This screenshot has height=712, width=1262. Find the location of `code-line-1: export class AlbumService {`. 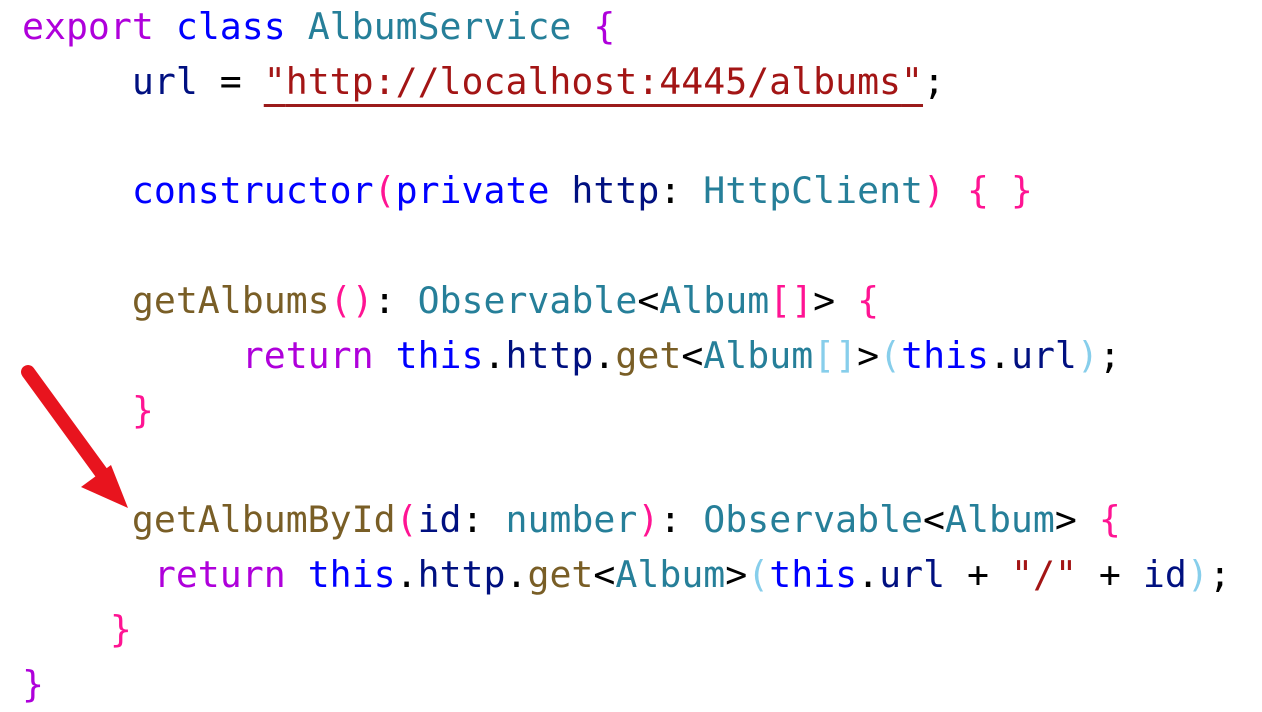

code-line-1: export class AlbumService { is located at coordinates (626, 27).